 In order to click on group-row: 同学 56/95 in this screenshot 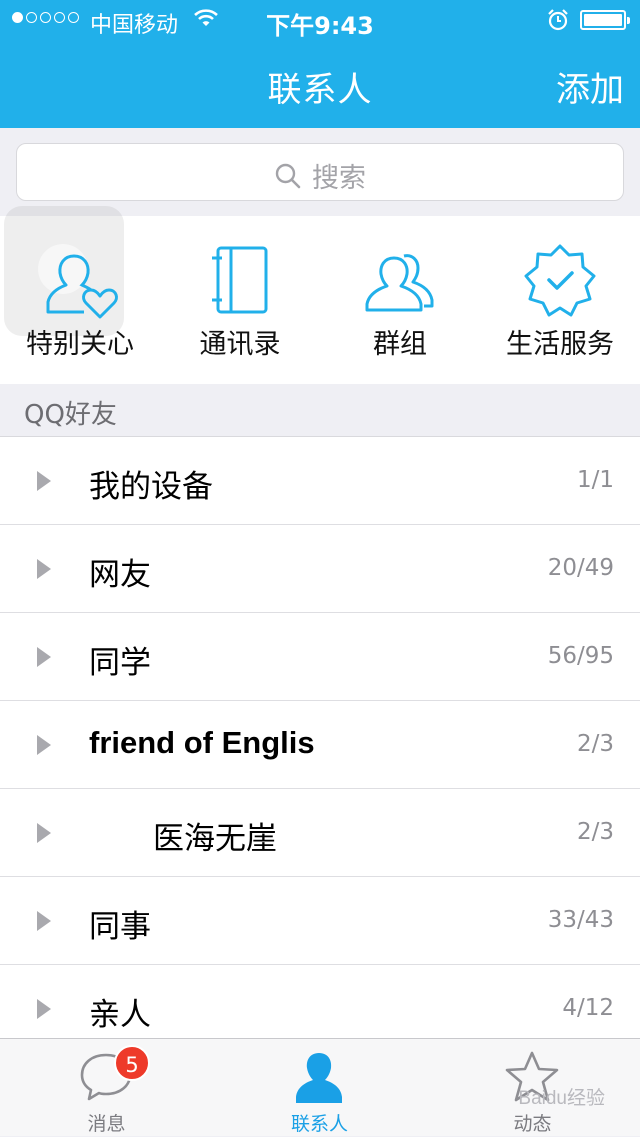, I will do `click(320, 657)`.